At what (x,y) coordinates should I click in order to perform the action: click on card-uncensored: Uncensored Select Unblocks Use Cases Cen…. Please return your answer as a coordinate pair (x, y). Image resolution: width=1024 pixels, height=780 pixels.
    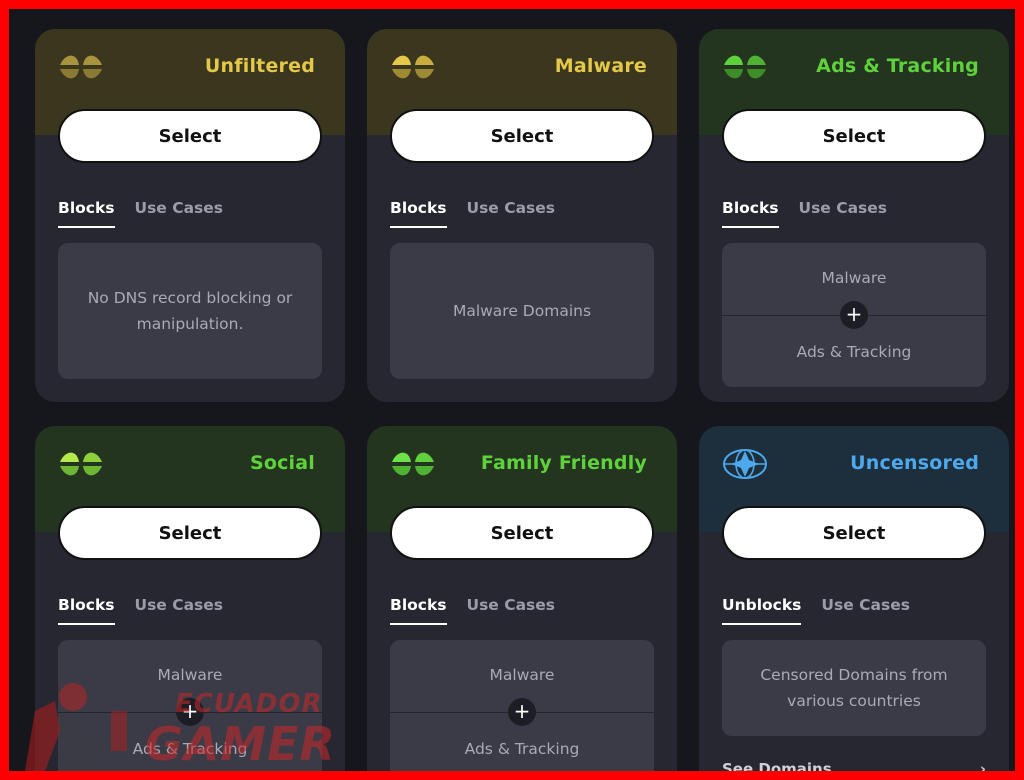
    Looking at the image, I should click on (854, 598).